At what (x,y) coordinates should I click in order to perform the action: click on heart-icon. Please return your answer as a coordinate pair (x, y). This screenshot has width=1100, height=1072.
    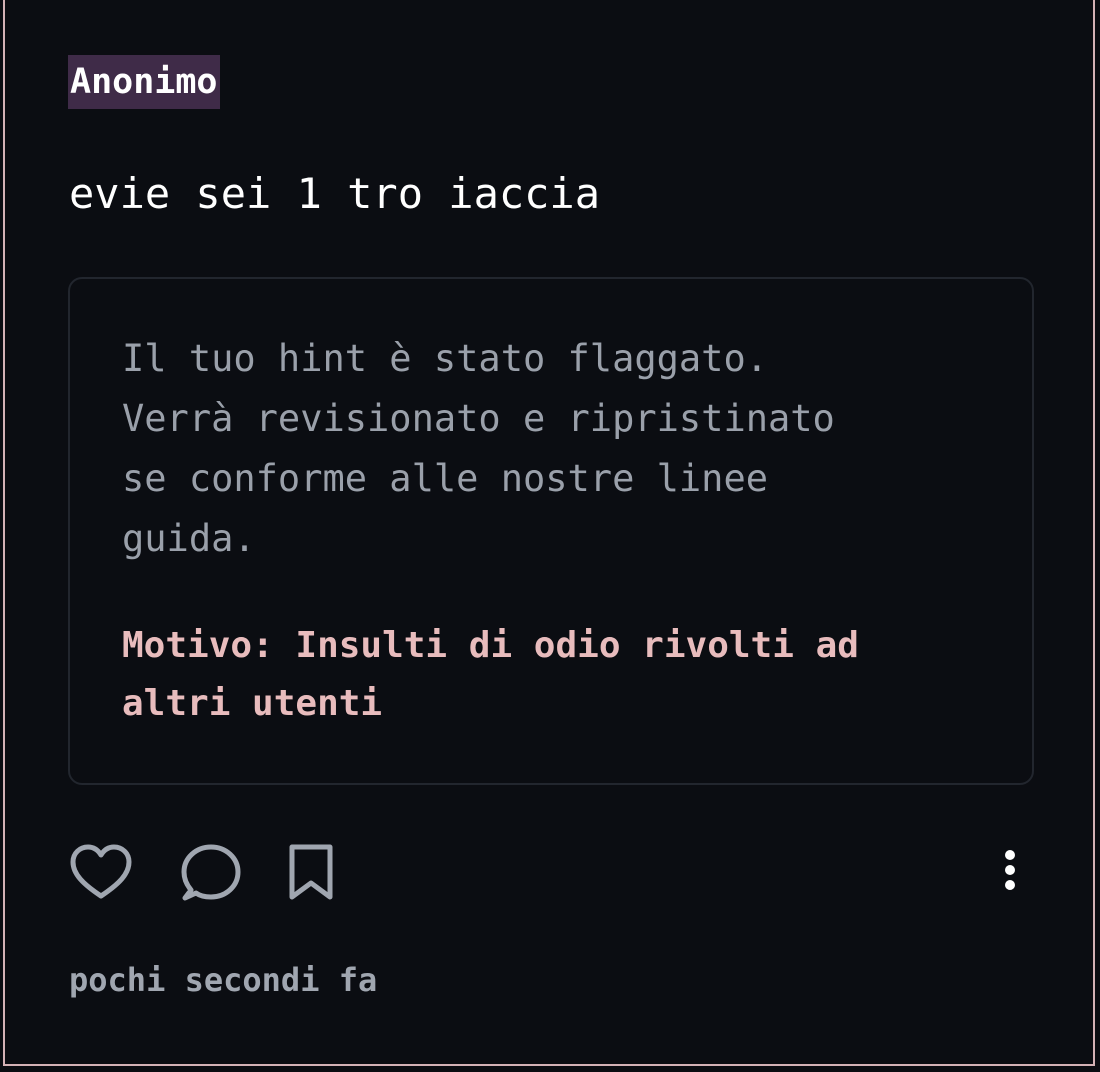
    Looking at the image, I should click on (101, 871).